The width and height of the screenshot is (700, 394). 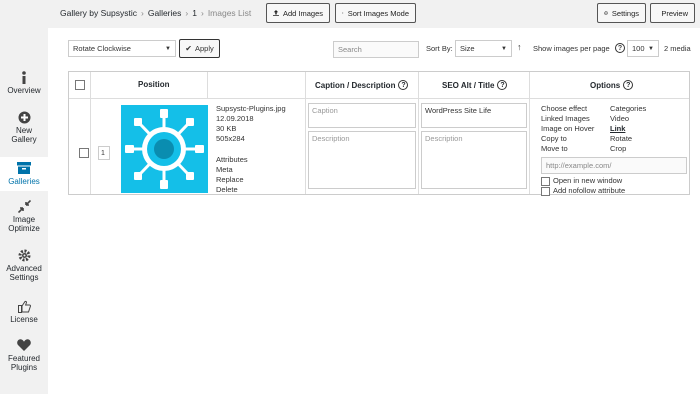 I want to click on video-link: Video, so click(x=628, y=119).